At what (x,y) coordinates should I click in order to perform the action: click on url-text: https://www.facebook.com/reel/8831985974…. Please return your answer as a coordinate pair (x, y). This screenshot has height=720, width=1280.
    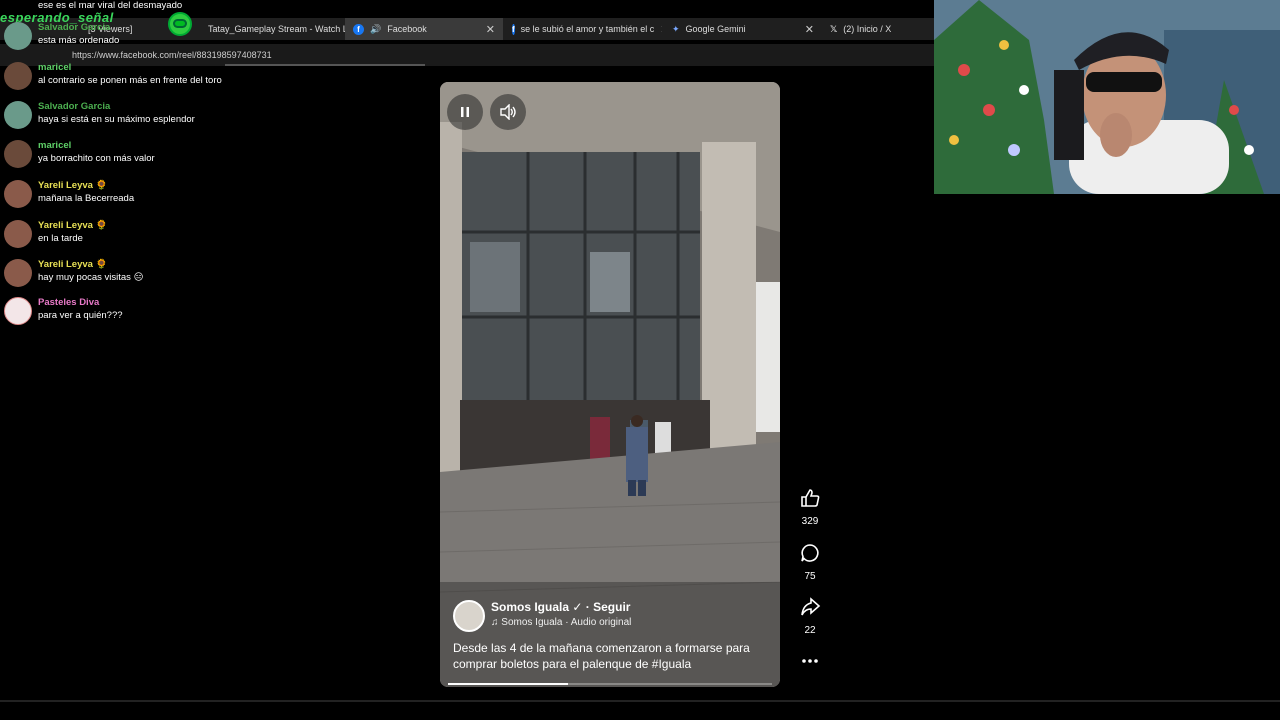
    Looking at the image, I should click on (172, 55).